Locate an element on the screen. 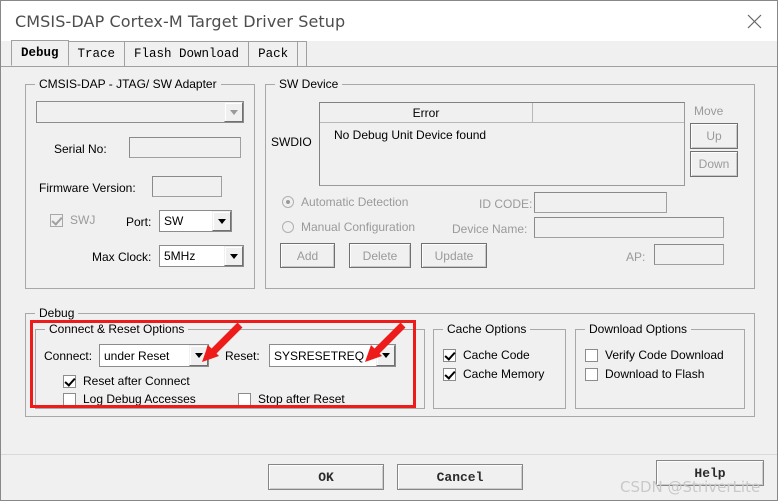 The width and height of the screenshot is (778, 501). max-clock-combo-button is located at coordinates (233, 256).